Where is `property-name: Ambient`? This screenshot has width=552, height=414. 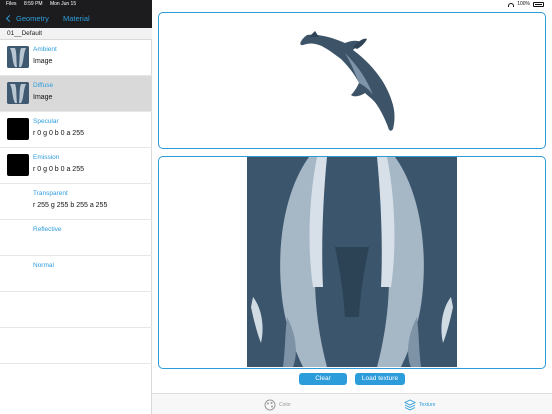 property-name: Ambient is located at coordinates (45, 49).